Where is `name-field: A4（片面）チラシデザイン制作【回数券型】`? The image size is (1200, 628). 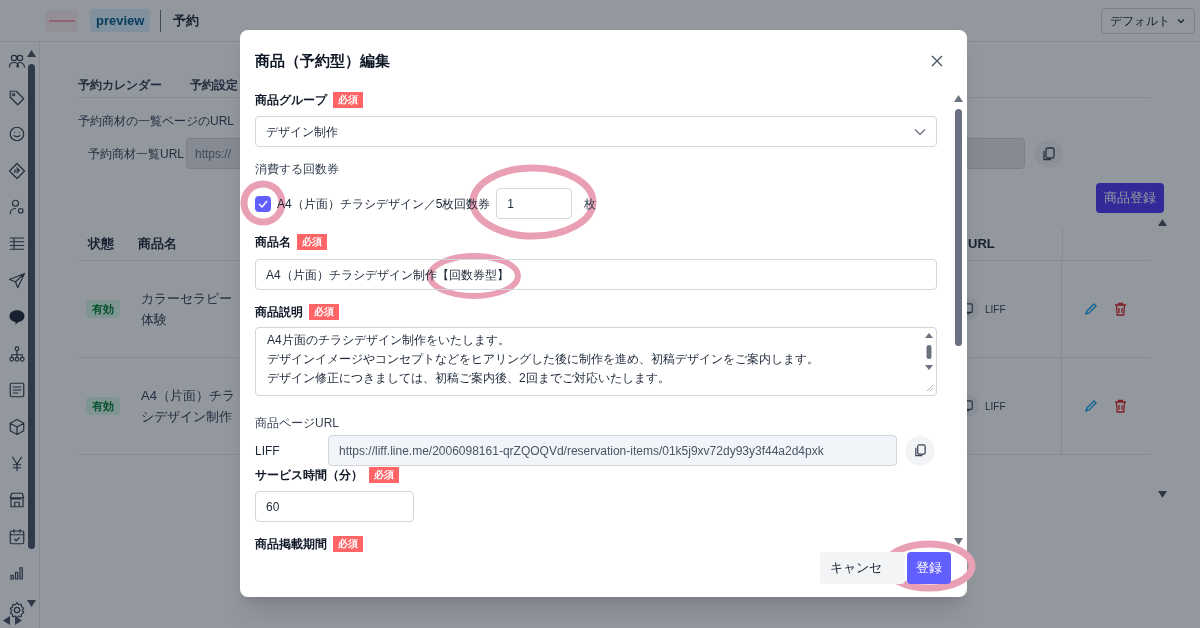
name-field: A4（片面）チラシデザイン制作【回数券型】 is located at coordinates (596, 274).